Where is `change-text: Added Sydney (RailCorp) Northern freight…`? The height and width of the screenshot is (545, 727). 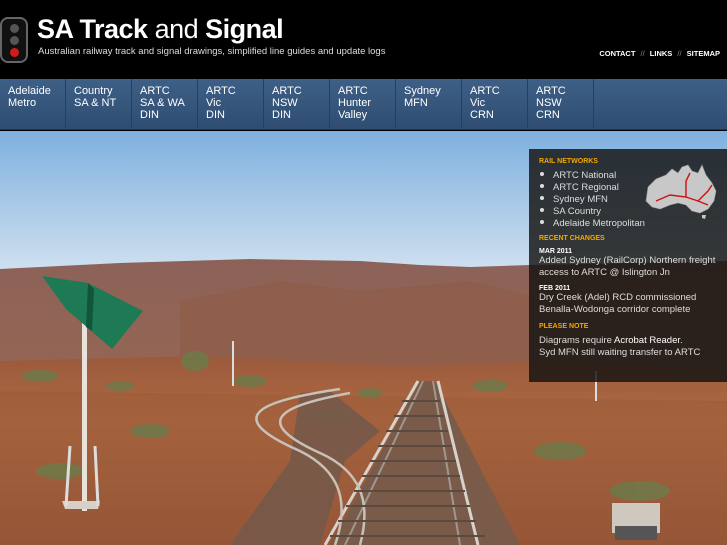 change-text: Added Sydney (RailCorp) Northern freight… is located at coordinates (627, 266).